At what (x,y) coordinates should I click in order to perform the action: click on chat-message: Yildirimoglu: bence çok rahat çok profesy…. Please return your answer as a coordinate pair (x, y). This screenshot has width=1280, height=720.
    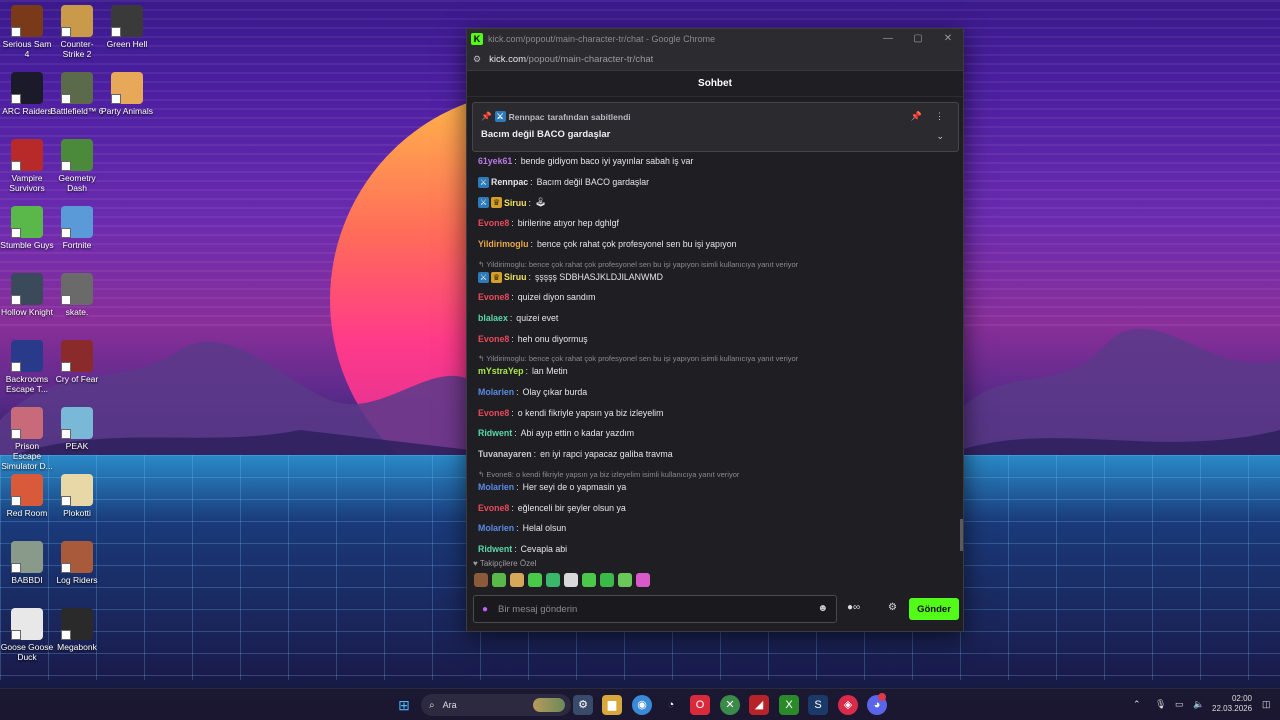
    Looking at the image, I should click on (607, 244).